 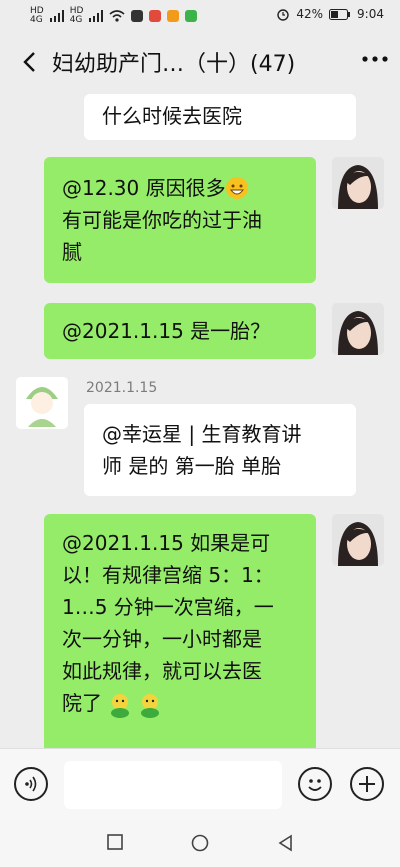 What do you see at coordinates (310, 14) in the screenshot?
I see `battery-percent: 42%` at bounding box center [310, 14].